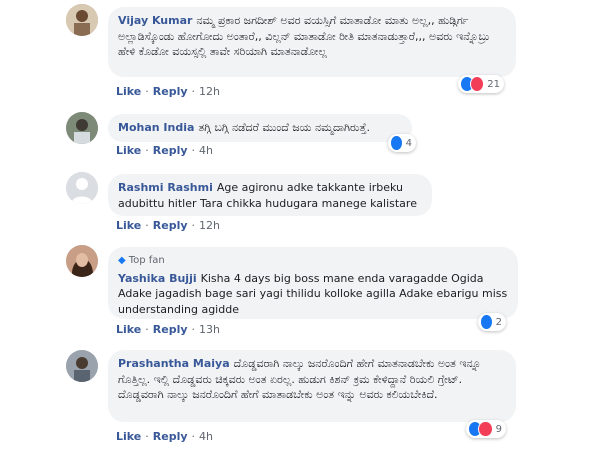 The image size is (600, 450). I want to click on reactions-badge: 2, so click(492, 322).